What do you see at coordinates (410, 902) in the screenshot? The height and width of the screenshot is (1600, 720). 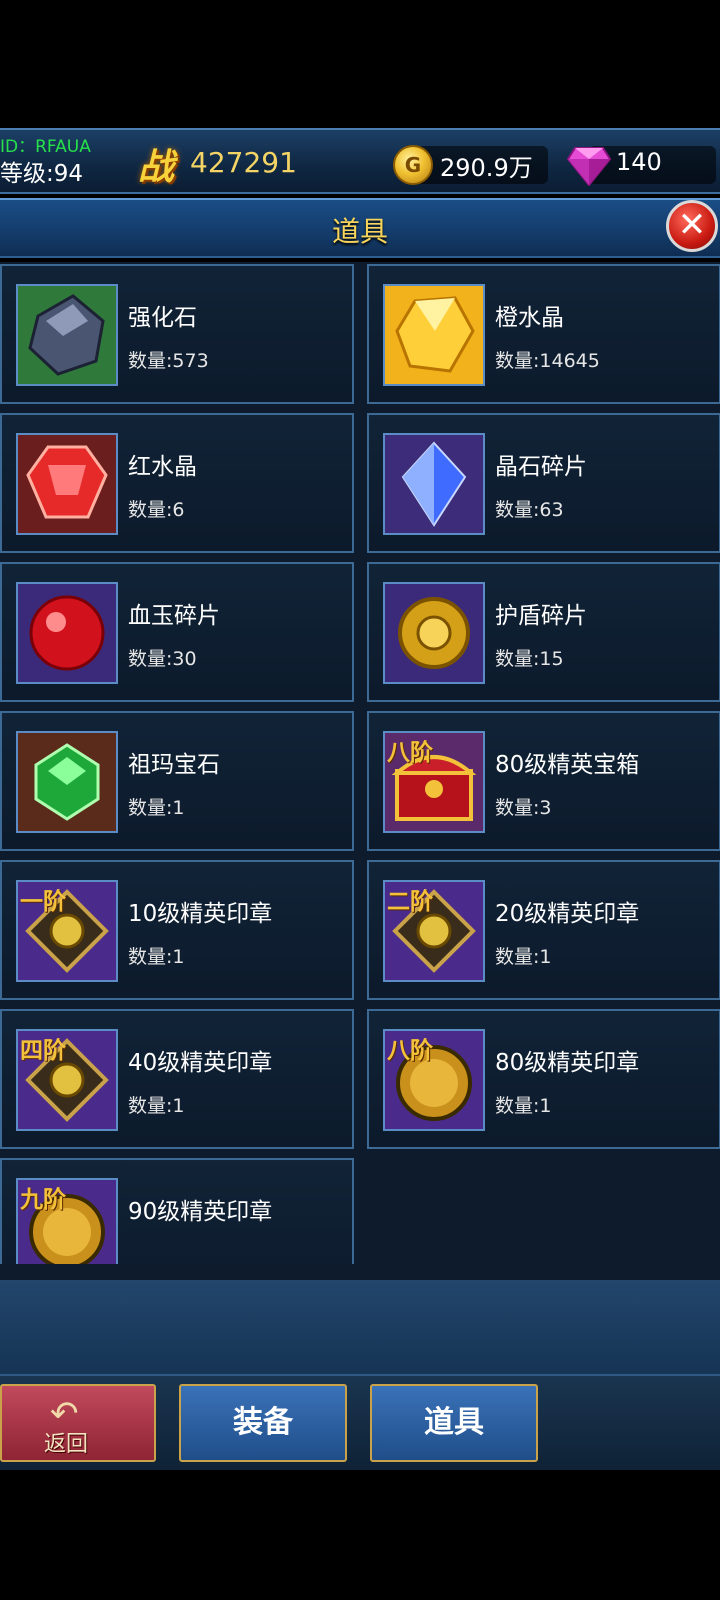 I see `tier-badge: 二阶` at bounding box center [410, 902].